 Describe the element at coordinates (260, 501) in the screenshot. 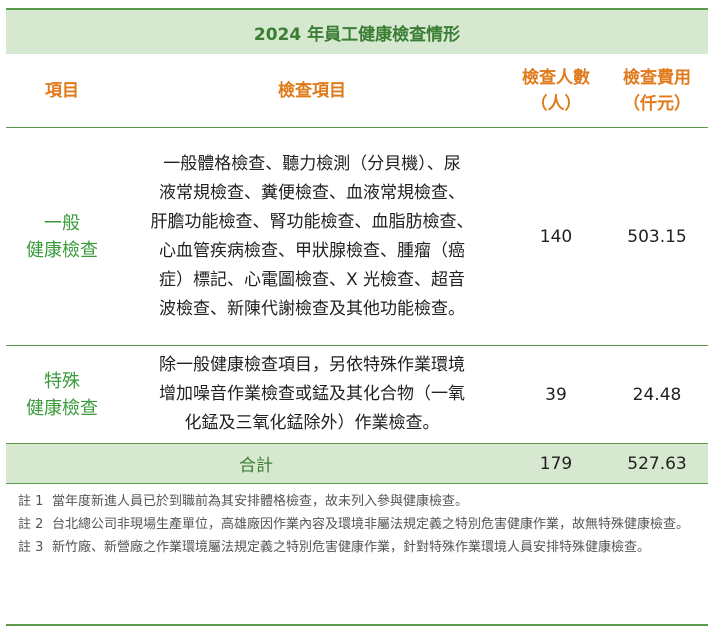

I see `footnote-text: 當年度新進人員已於到職前為其安排體格檢查，故未列入參與健康檢查。` at that location.